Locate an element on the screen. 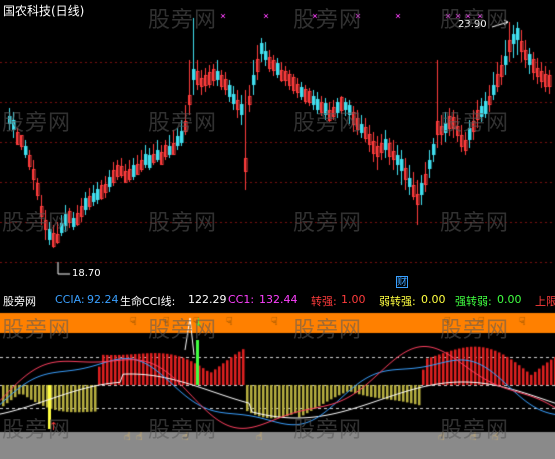 The height and width of the screenshot is (459, 555). weak-to-strong-label: 弱转强: is located at coordinates (397, 301).